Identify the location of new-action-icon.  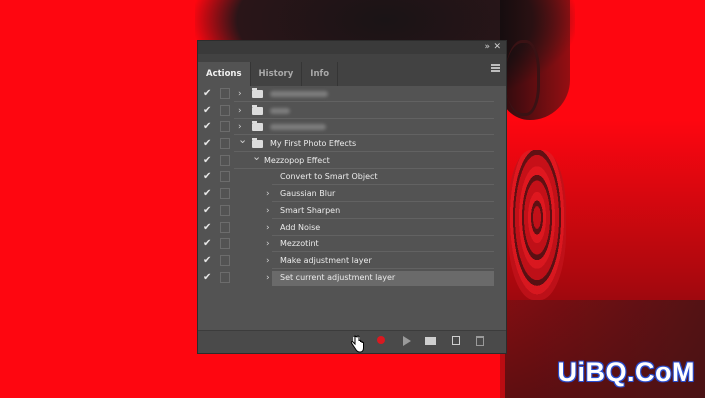
(456, 340).